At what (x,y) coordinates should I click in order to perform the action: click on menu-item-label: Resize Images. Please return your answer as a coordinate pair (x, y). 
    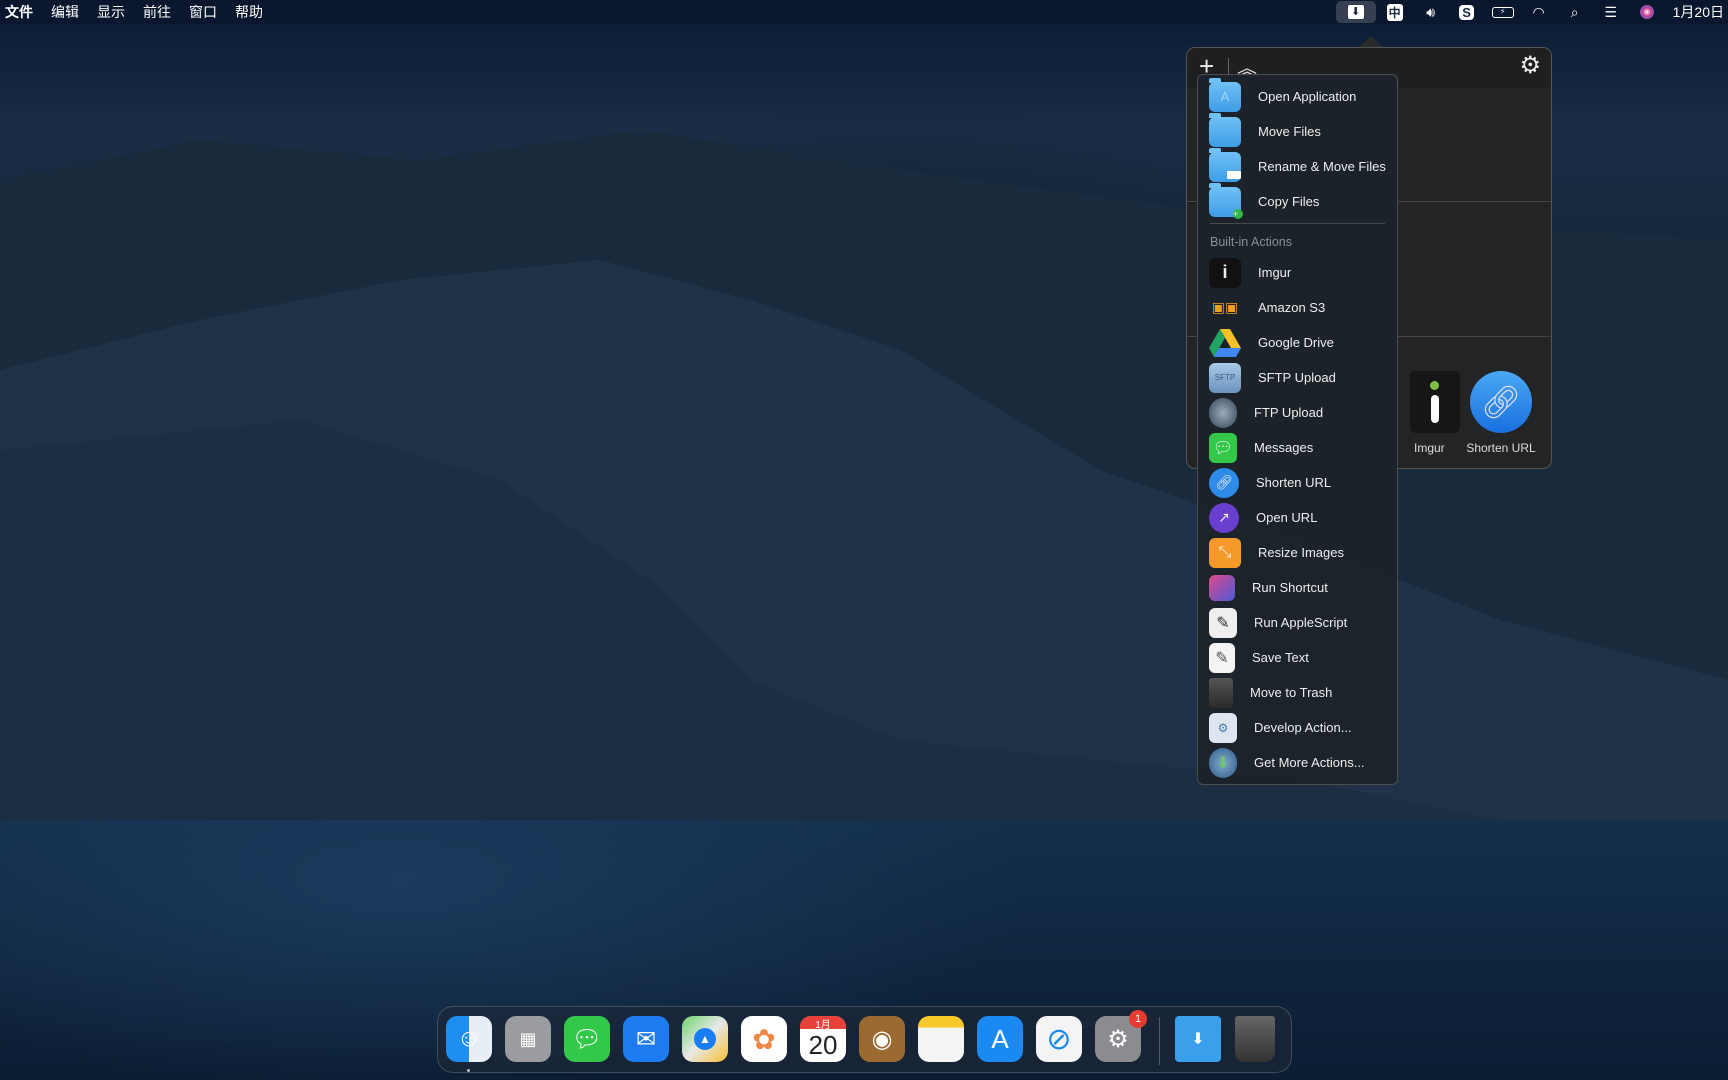
    Looking at the image, I should click on (1301, 552).